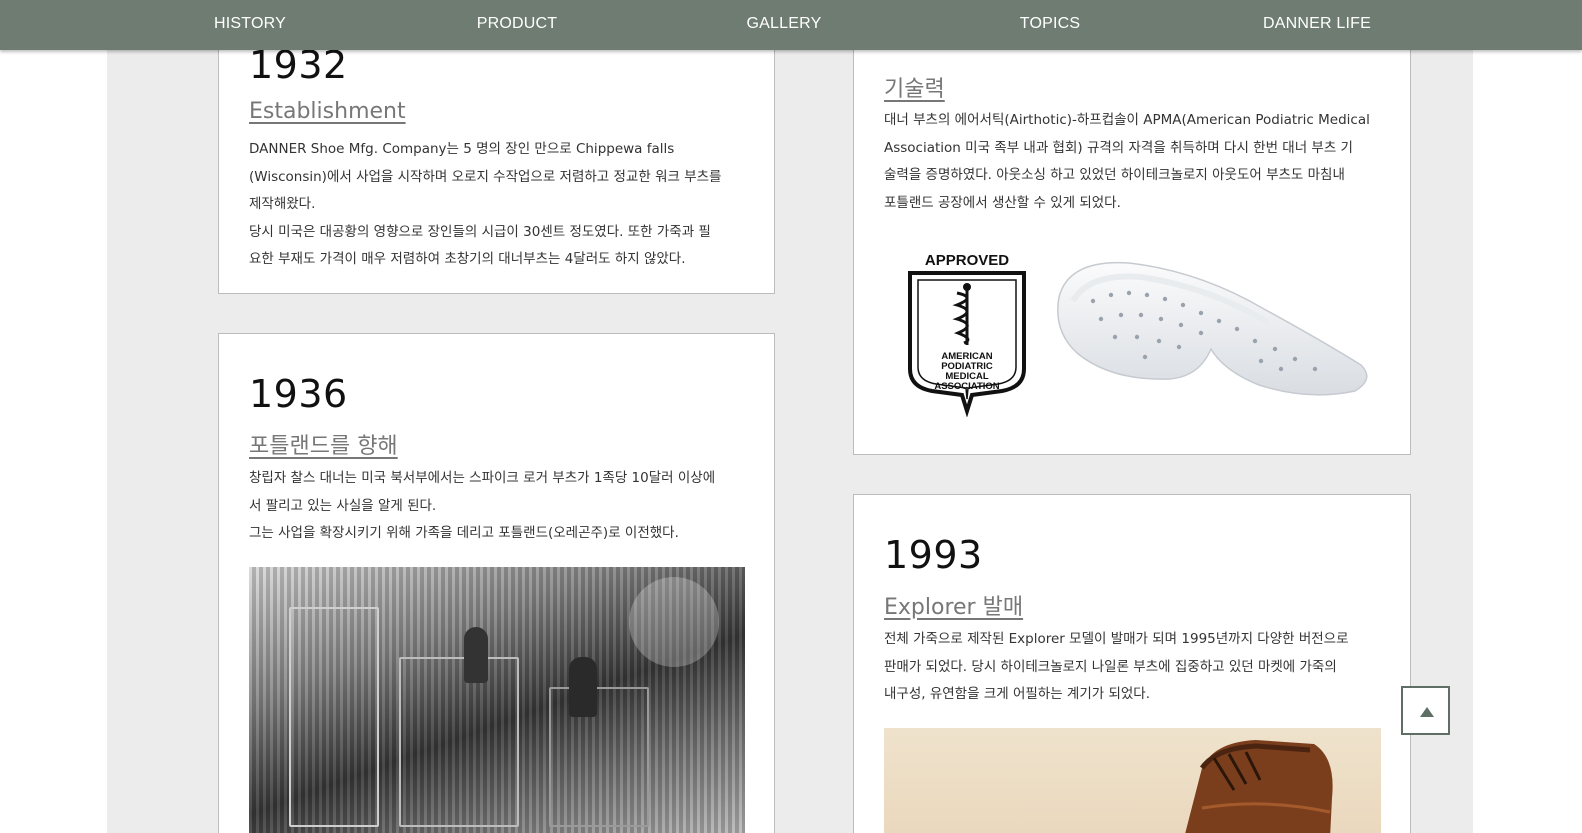 The width and height of the screenshot is (1582, 833). Describe the element at coordinates (1002, 202) in the screenshot. I see `description-line: 포틀랜드 공장에서 생산할 수 있게 되었다.` at that location.